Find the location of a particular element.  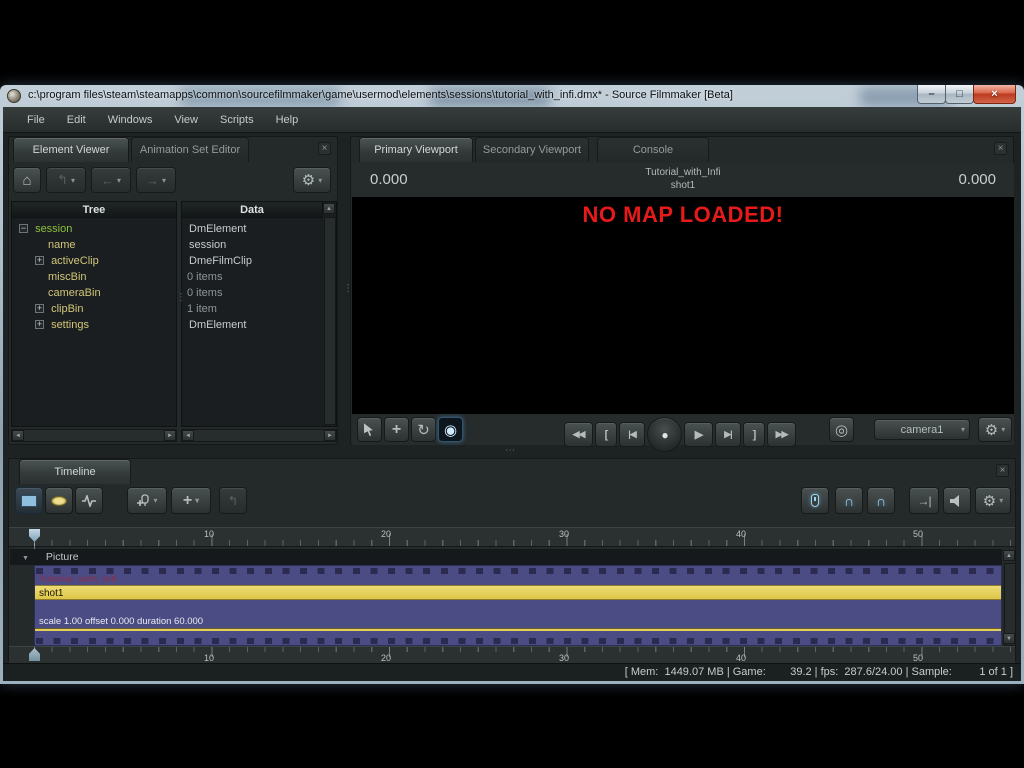

collapse-triangle-icon: ▼ is located at coordinates (25, 558).